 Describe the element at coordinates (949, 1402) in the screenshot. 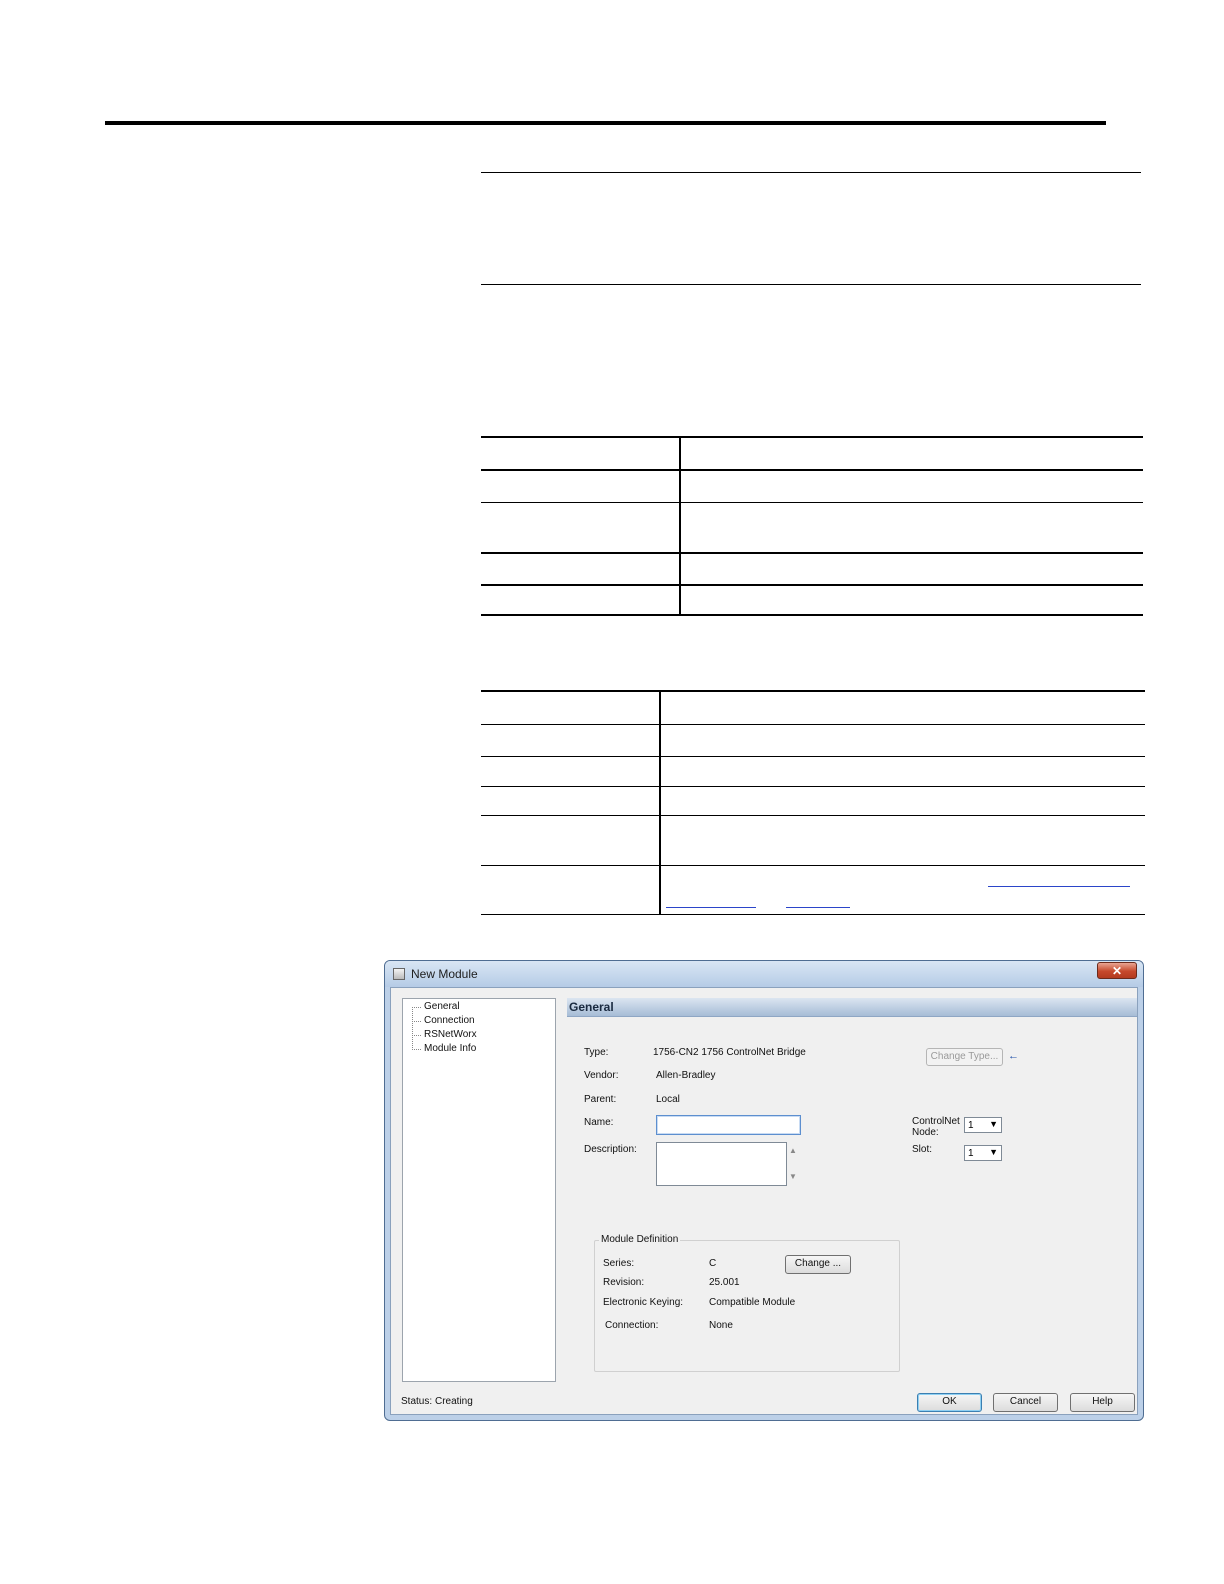

I see `ok-button: OK` at that location.